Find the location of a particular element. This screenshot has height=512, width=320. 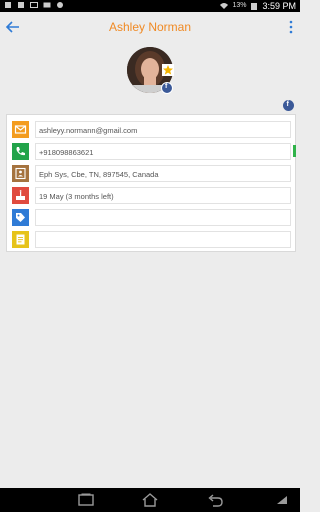

tags-field is located at coordinates (163, 217).